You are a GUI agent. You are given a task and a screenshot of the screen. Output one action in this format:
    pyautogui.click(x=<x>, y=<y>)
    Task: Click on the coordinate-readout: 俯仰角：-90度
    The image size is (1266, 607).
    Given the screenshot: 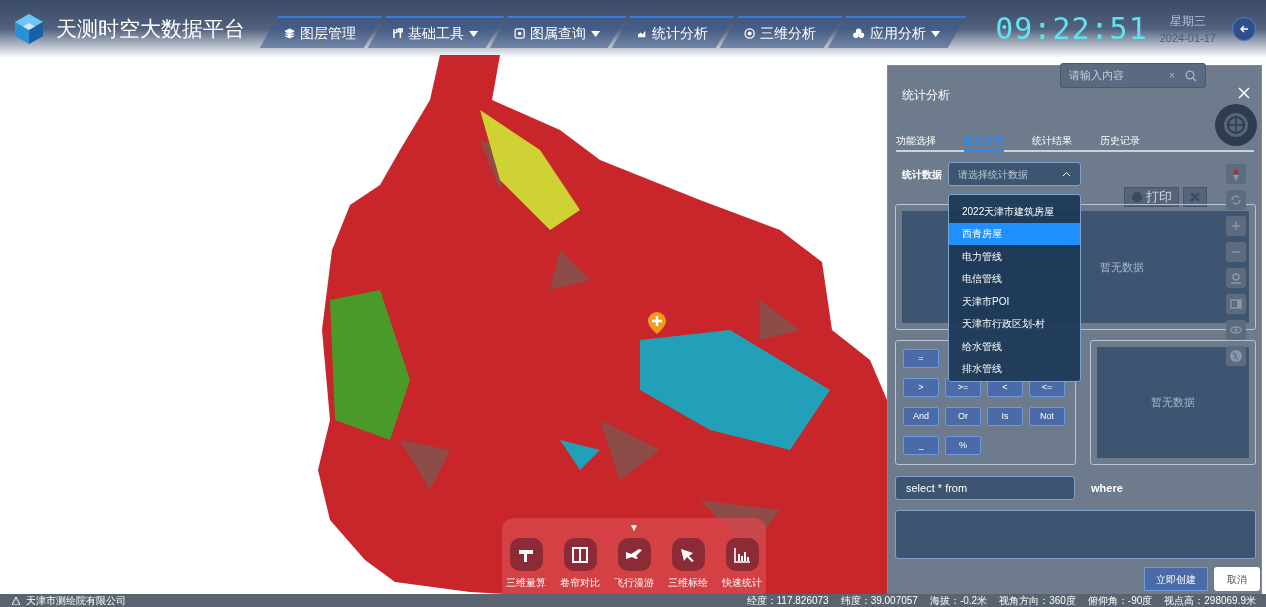 What is the action you would take?
    pyautogui.click(x=1120, y=600)
    